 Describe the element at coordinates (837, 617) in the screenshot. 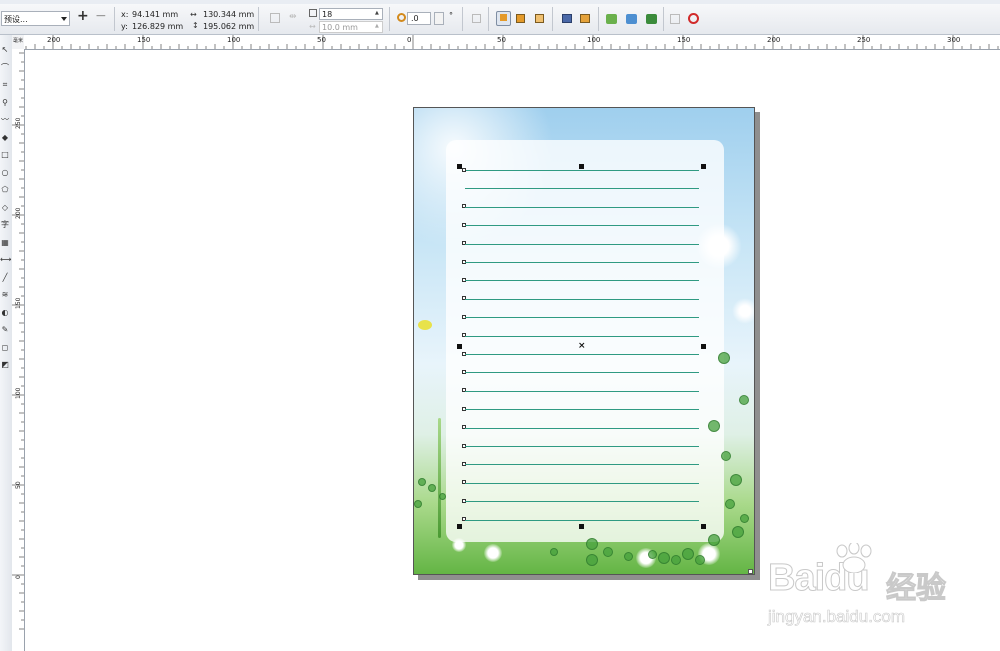

I see `watermark-url: jingyan.baidu.com` at that location.